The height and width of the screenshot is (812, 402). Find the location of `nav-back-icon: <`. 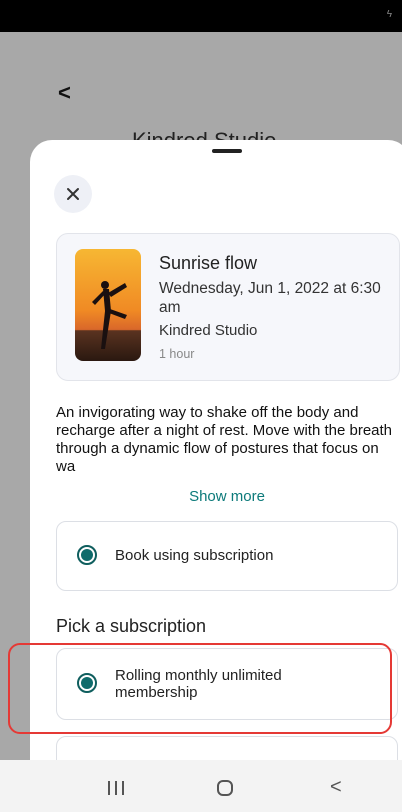

nav-back-icon: < is located at coordinates (336, 787).